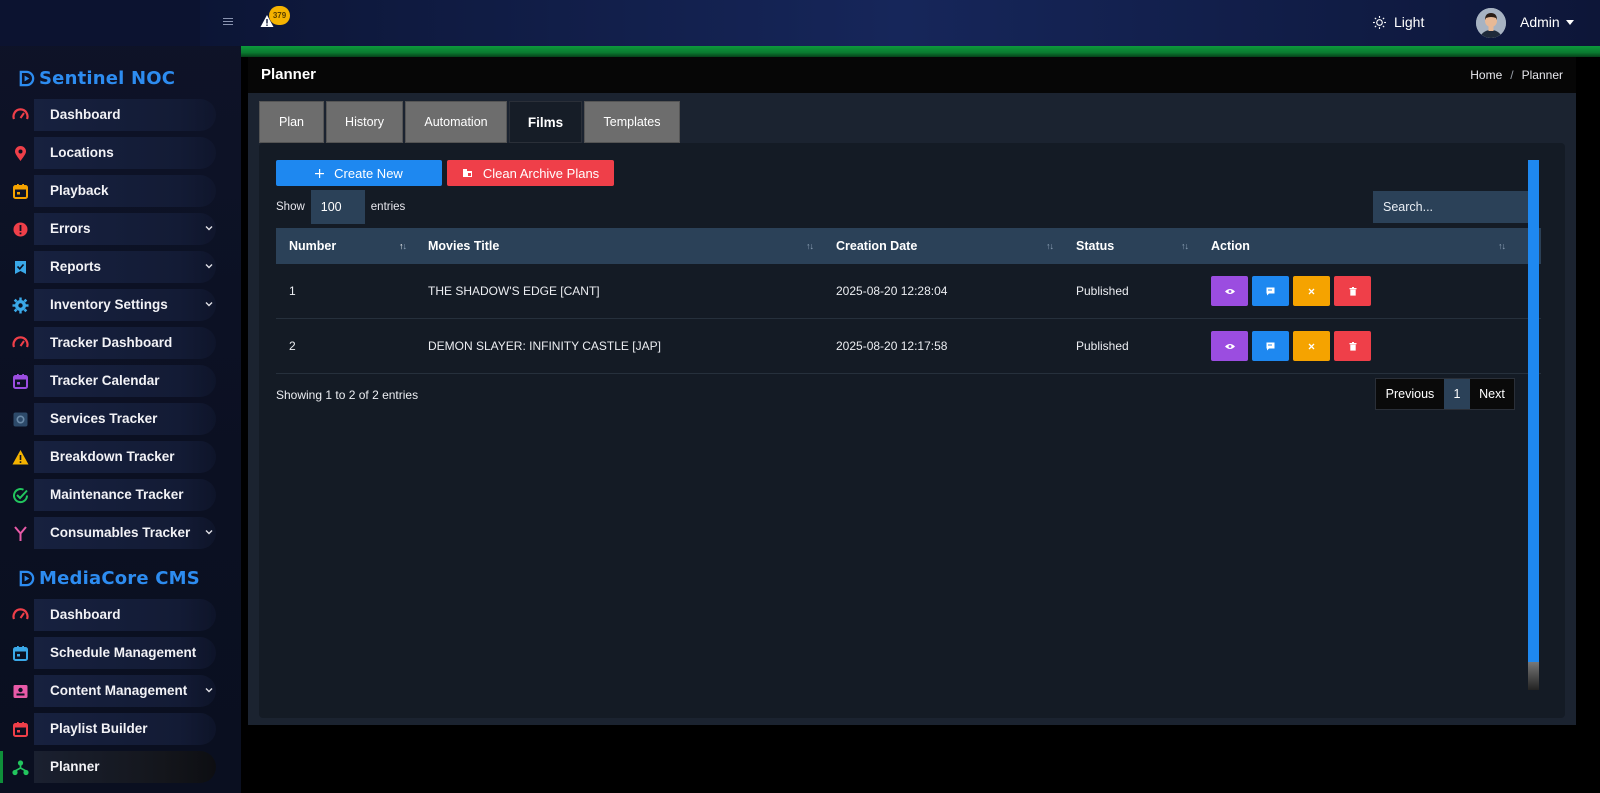 This screenshot has height=793, width=1600. Describe the element at coordinates (292, 346) in the screenshot. I see `cell-number: 2` at that location.